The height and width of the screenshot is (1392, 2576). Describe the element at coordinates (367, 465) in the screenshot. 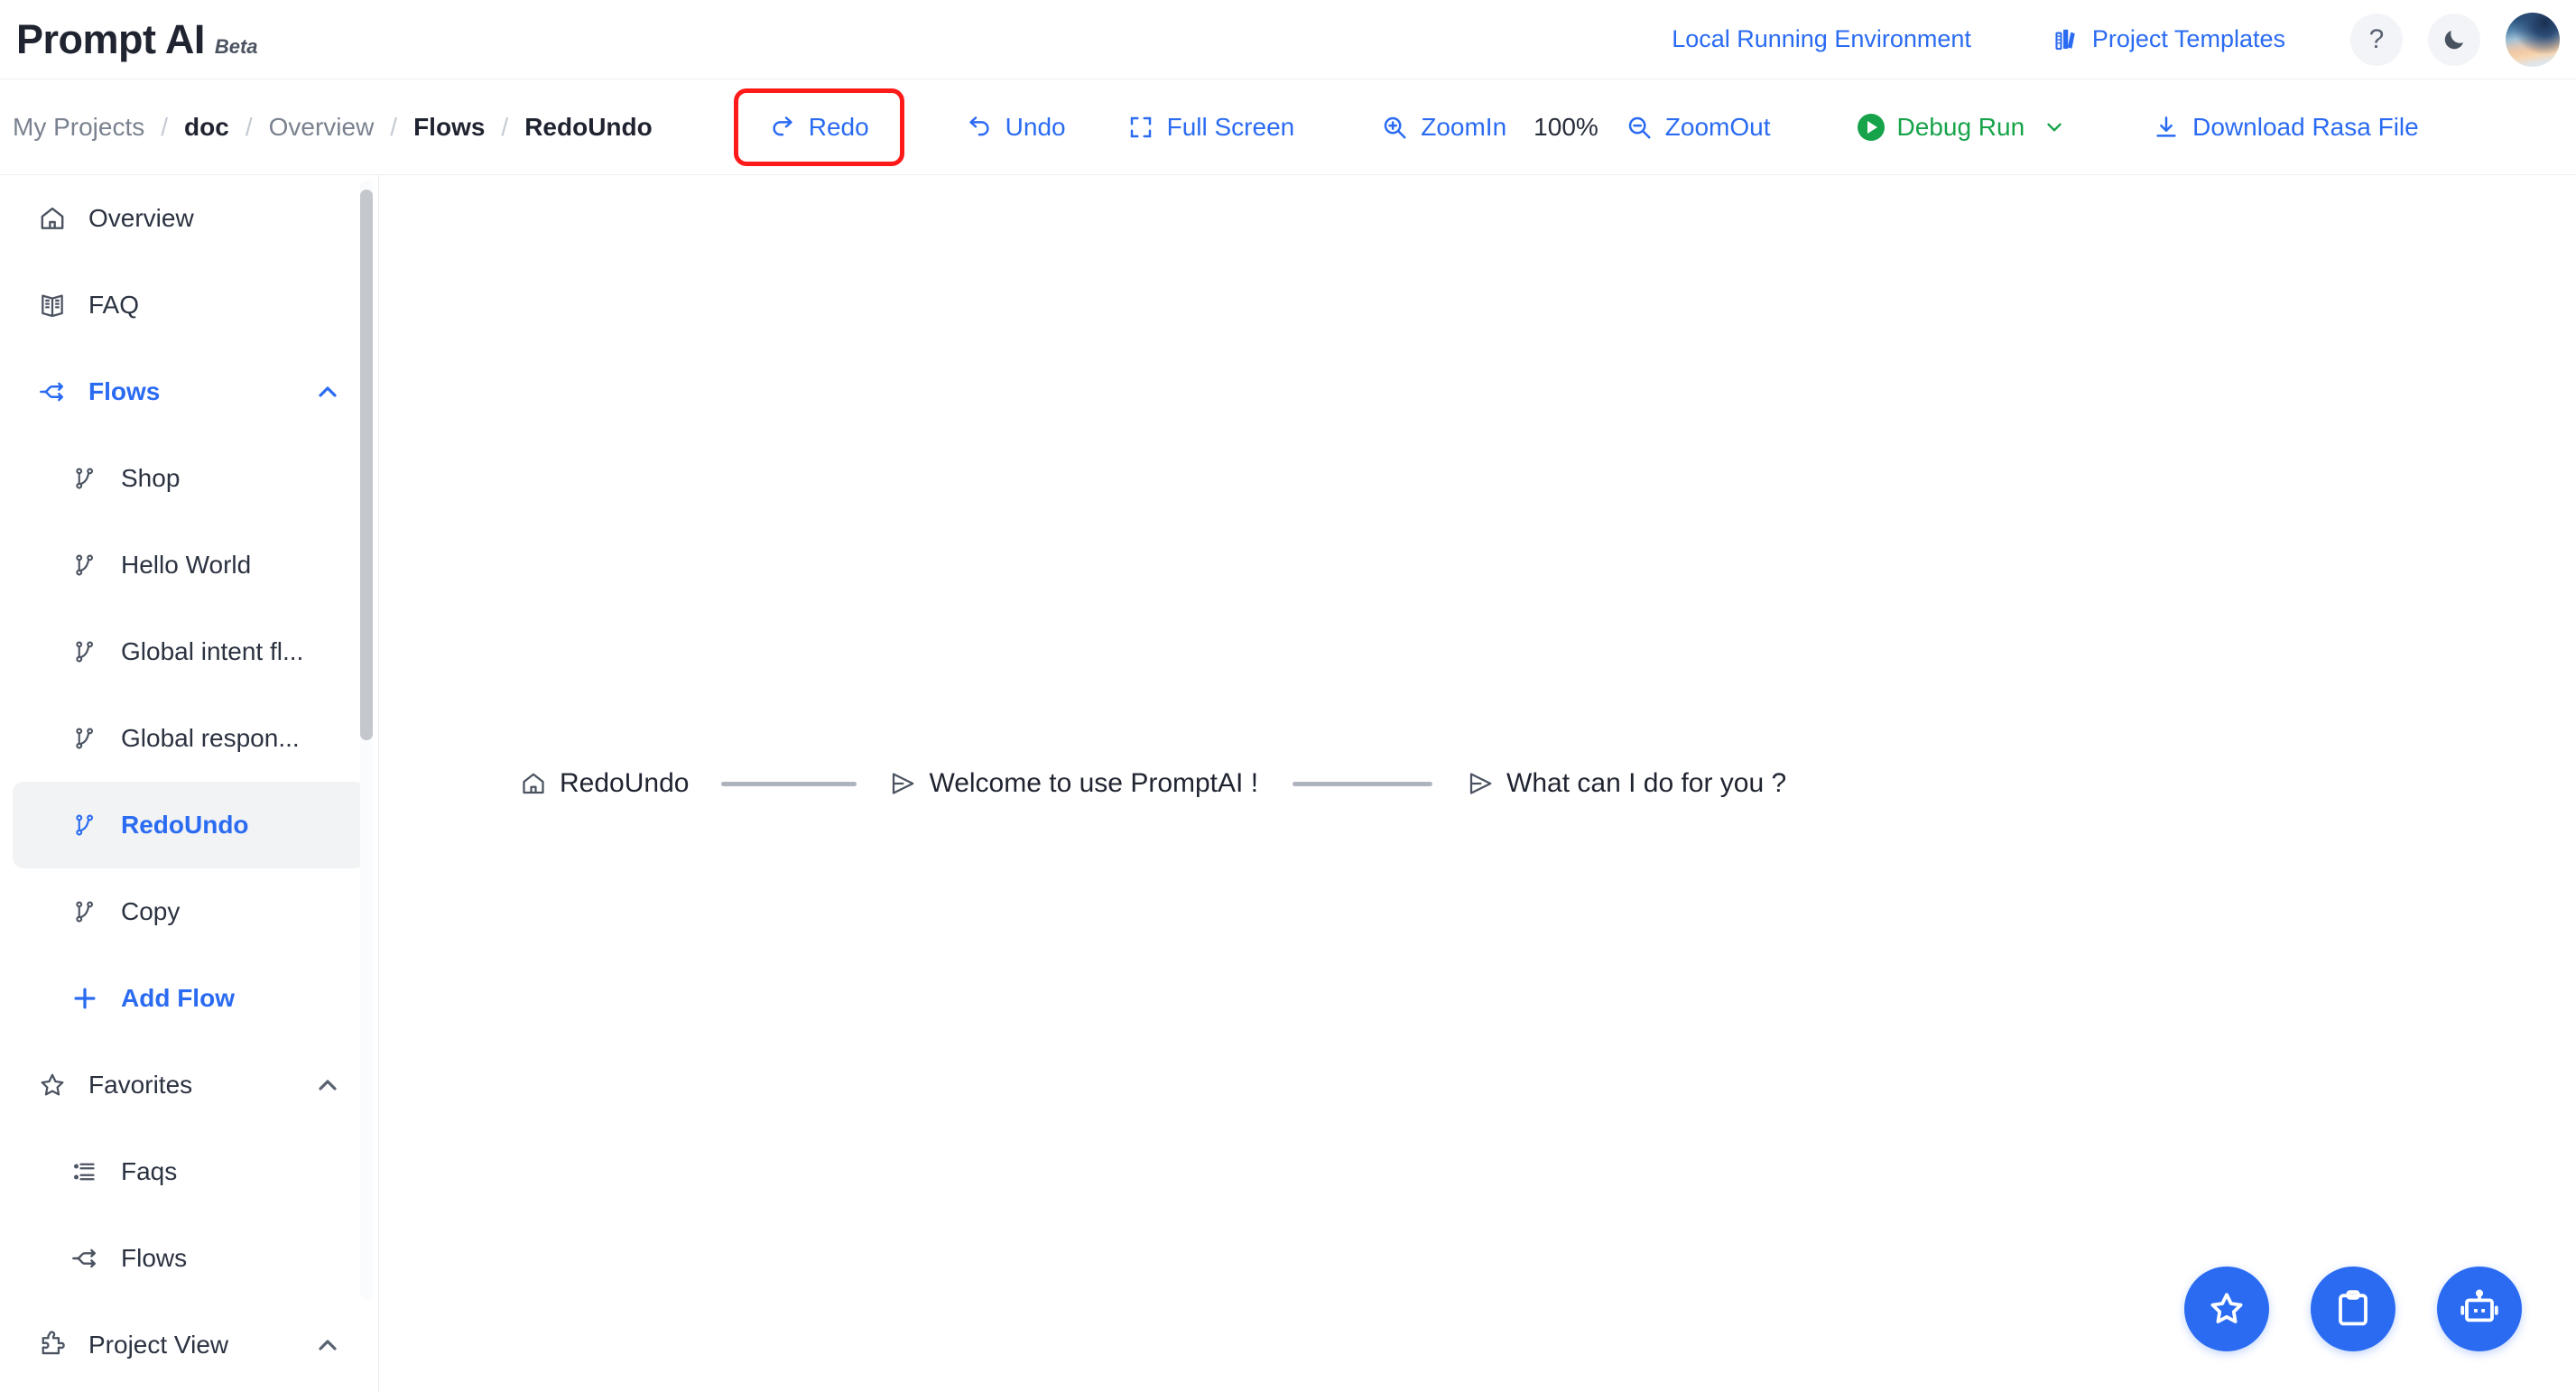

I see `sidebar-scrollbar-thumb` at that location.